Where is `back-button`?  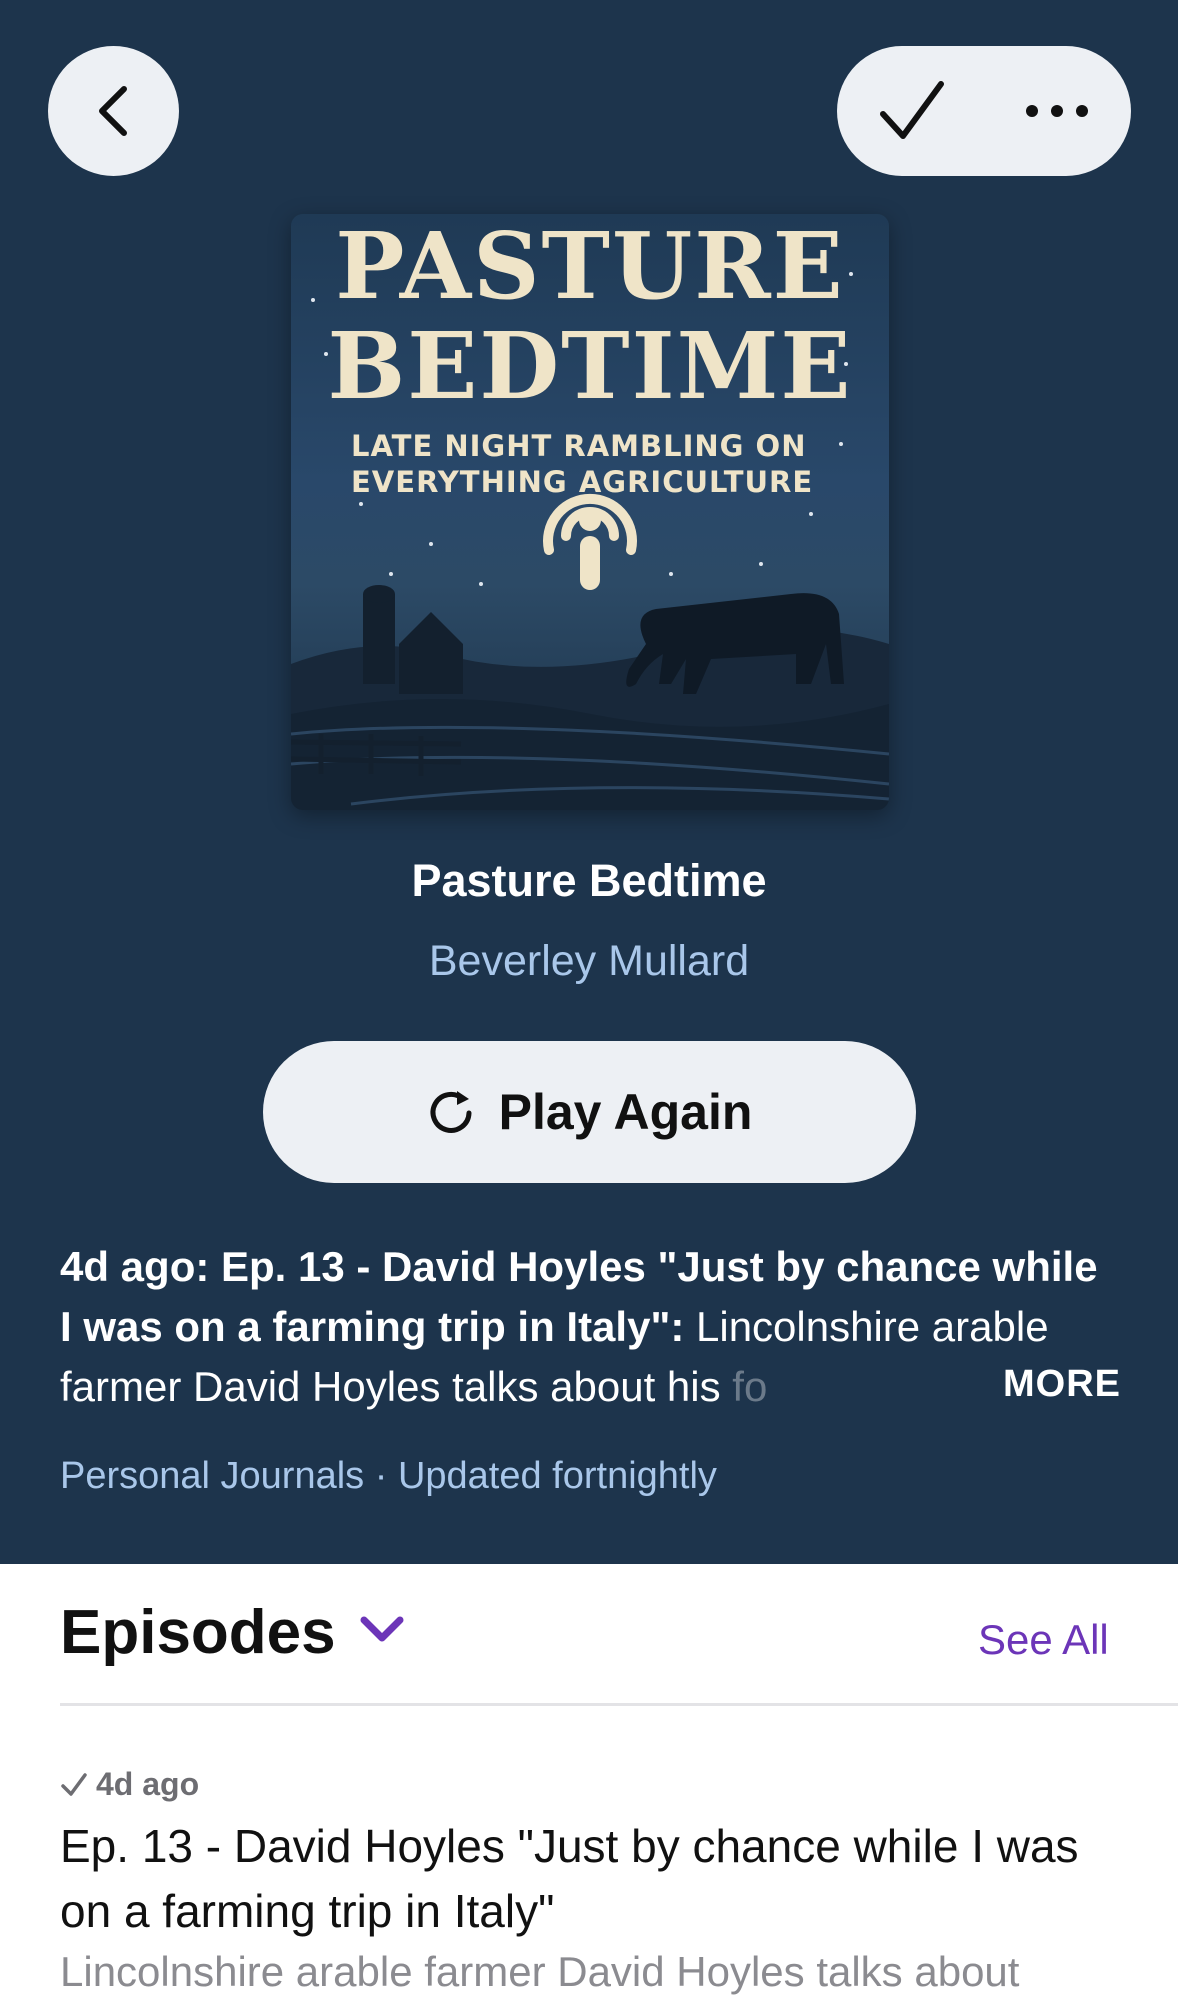 back-button is located at coordinates (113, 111).